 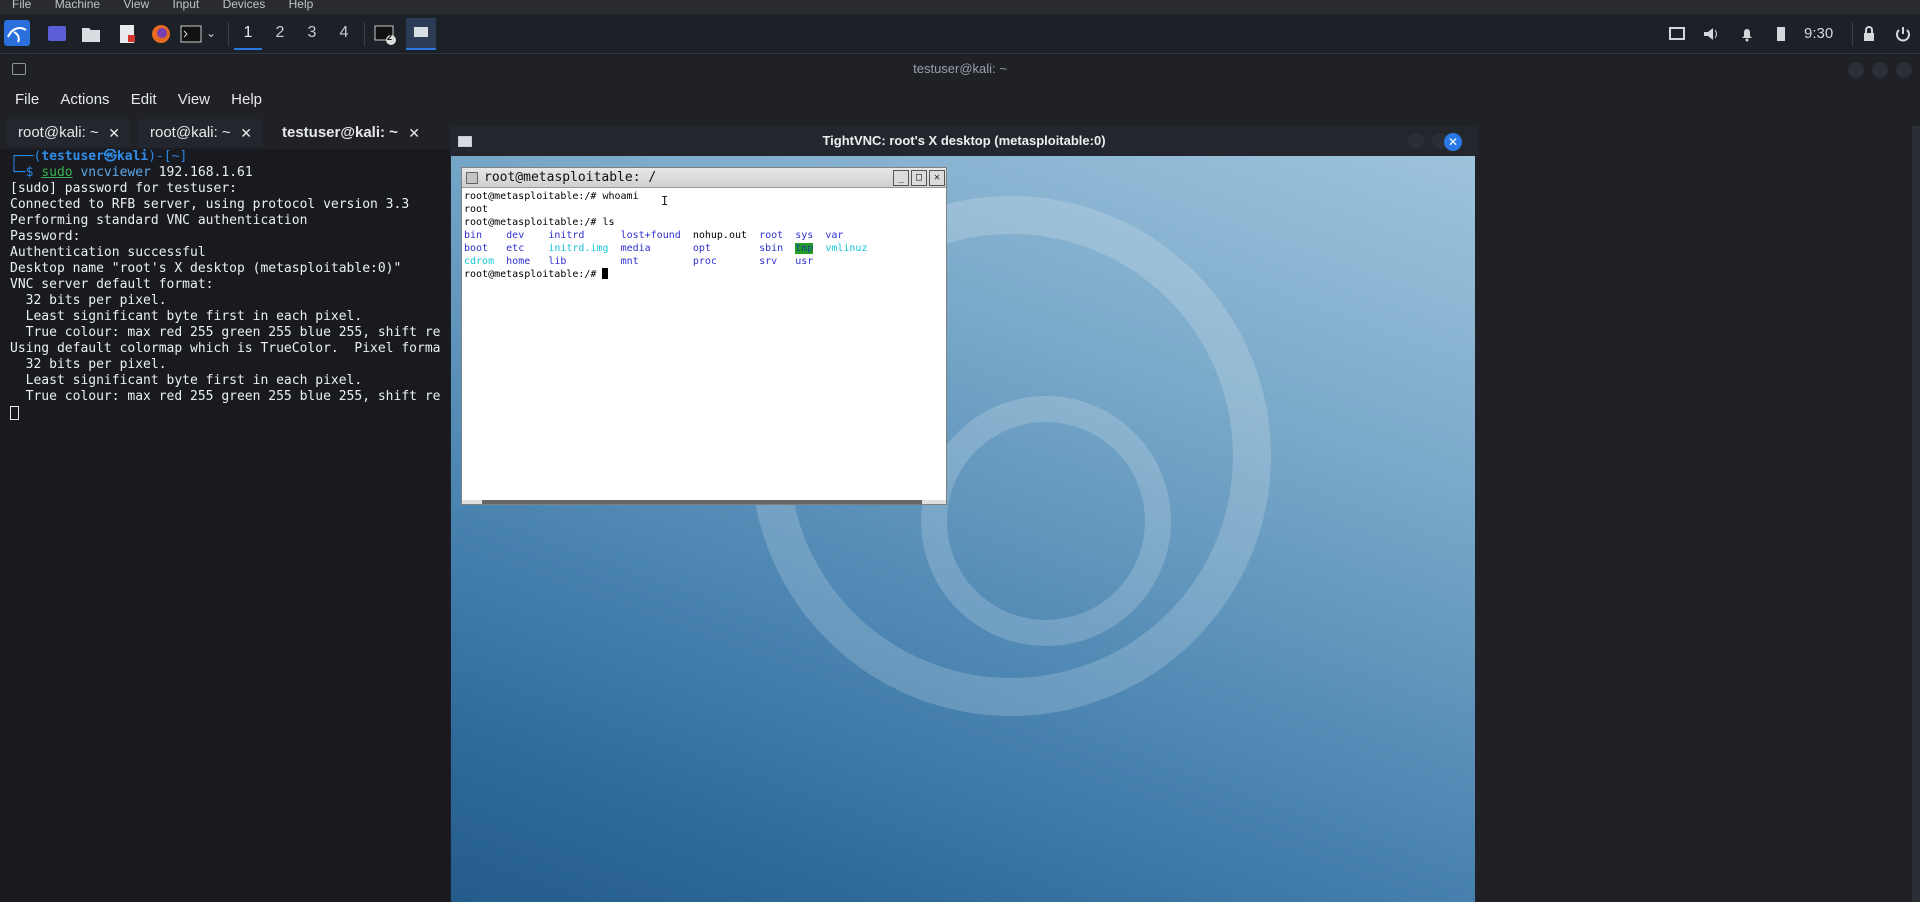 What do you see at coordinates (704, 178) in the screenshot?
I see `xterm-titlebar: root@metasploitable: / _ □ ✕` at bounding box center [704, 178].